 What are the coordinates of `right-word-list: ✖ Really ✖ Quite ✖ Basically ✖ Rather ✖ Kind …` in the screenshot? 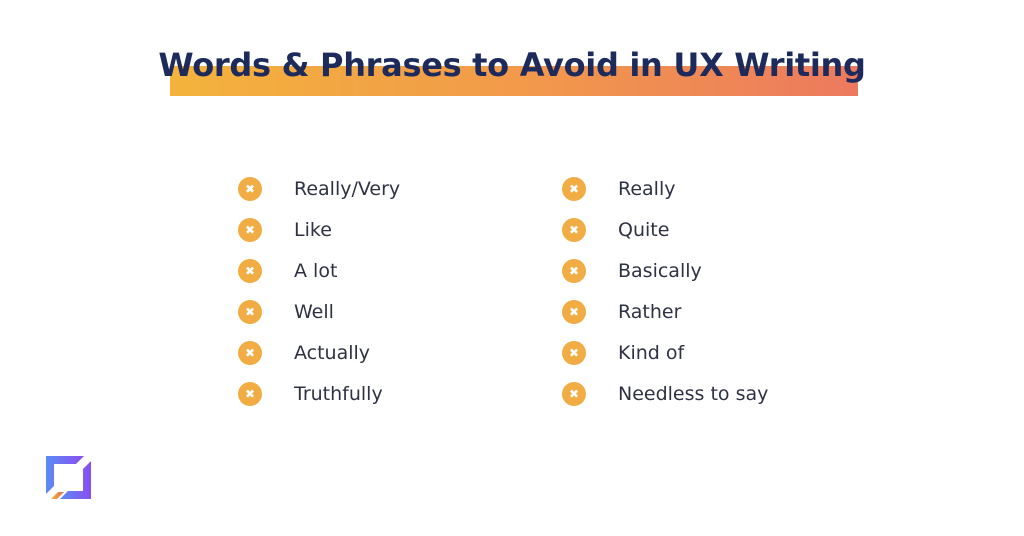 It's located at (665, 291).